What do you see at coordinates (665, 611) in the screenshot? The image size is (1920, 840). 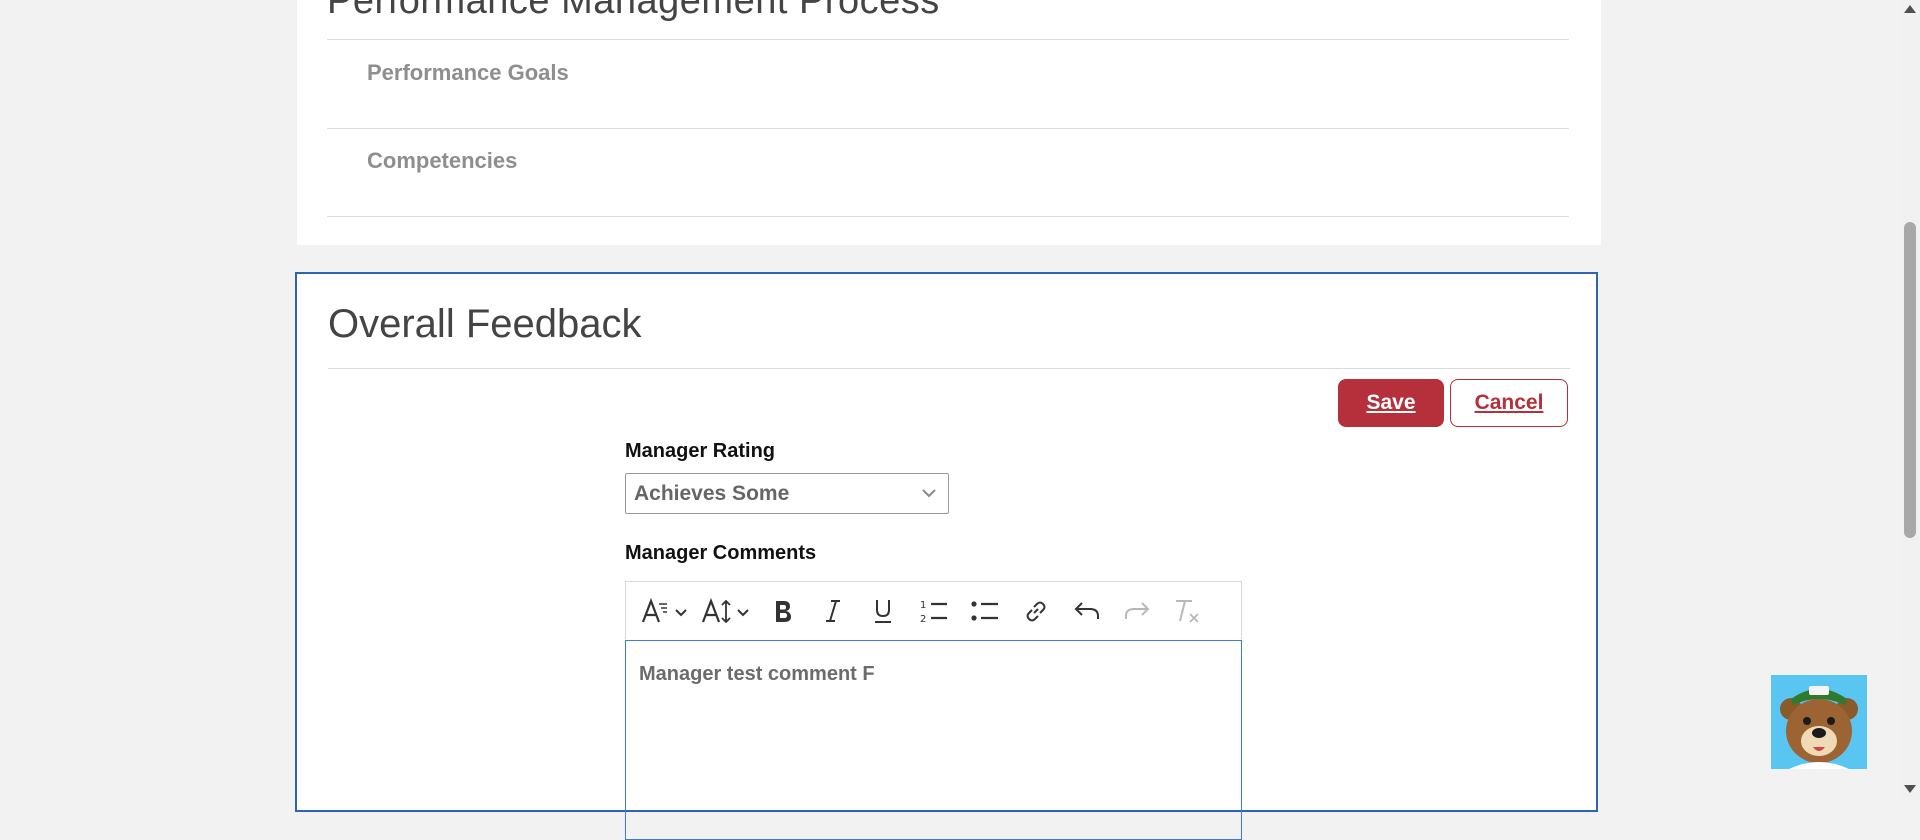 I see `font-family-icon` at bounding box center [665, 611].